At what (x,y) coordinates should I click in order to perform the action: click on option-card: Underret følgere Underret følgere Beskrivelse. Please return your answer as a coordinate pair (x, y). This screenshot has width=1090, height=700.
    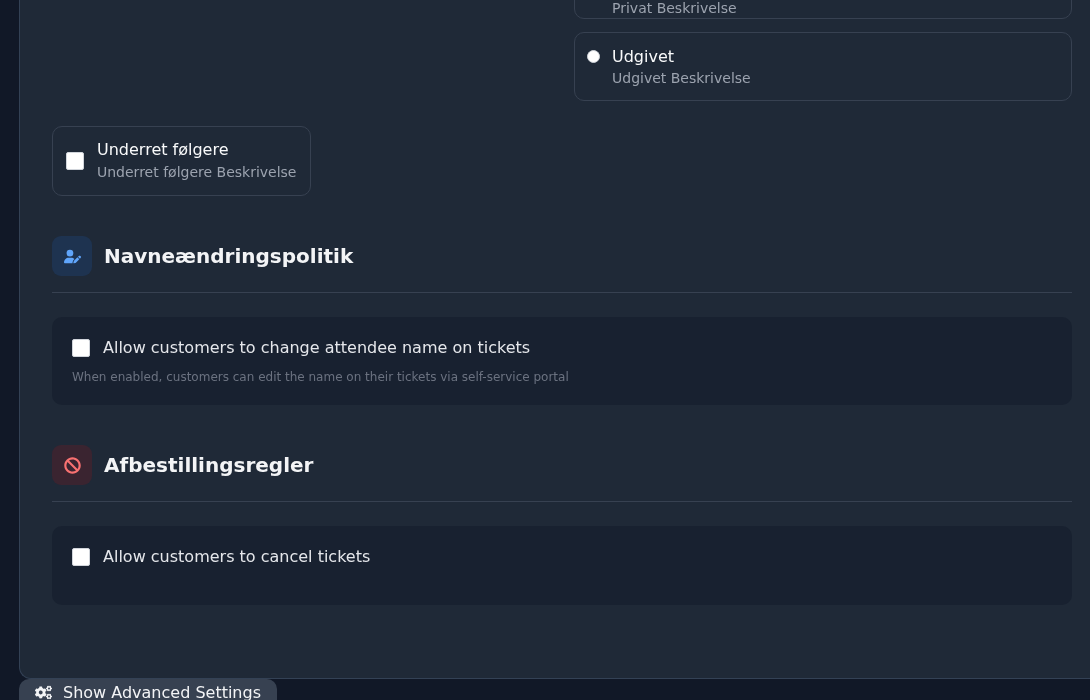
    Looking at the image, I should click on (181, 161).